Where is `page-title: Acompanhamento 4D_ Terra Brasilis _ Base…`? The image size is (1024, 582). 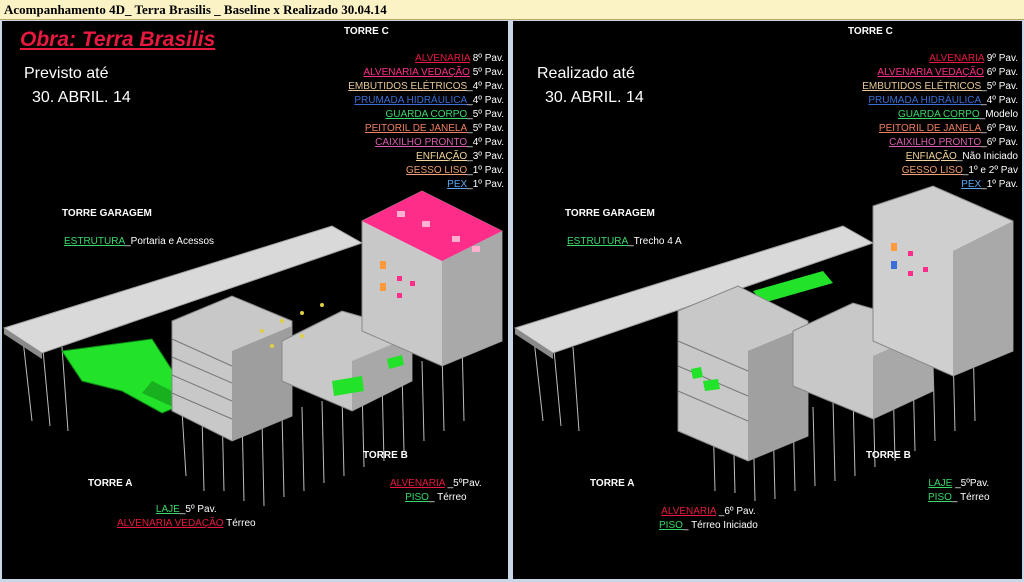 page-title: Acompanhamento 4D_ Terra Brasilis _ Base… is located at coordinates (195, 9).